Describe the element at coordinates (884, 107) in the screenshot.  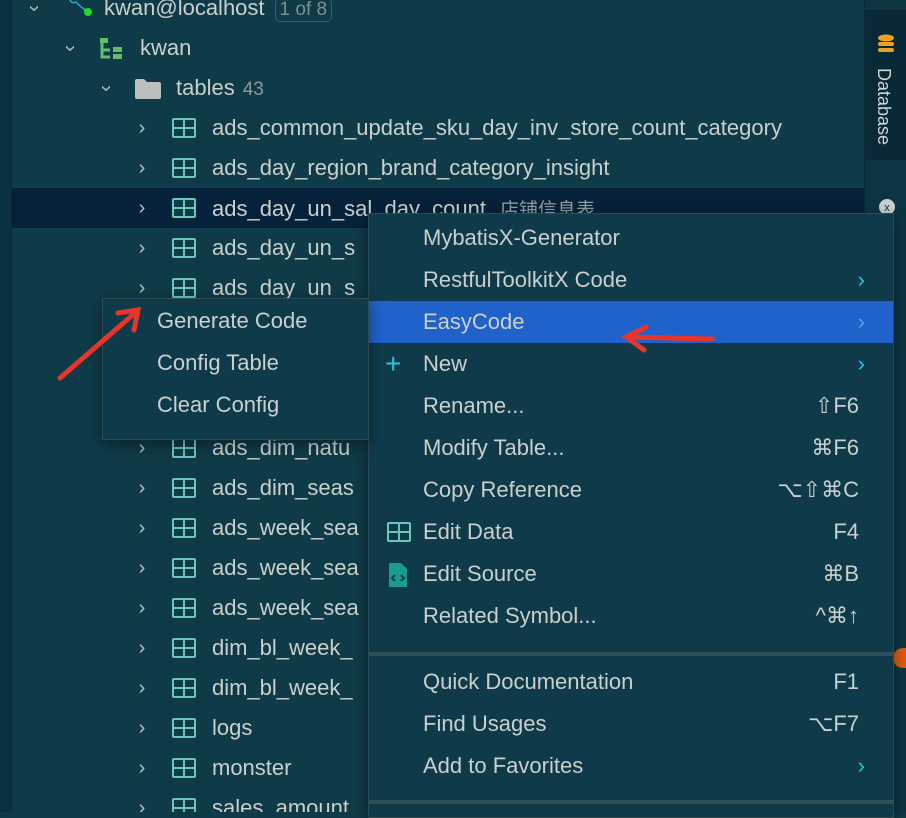
I see `database-tab-label: Database` at that location.